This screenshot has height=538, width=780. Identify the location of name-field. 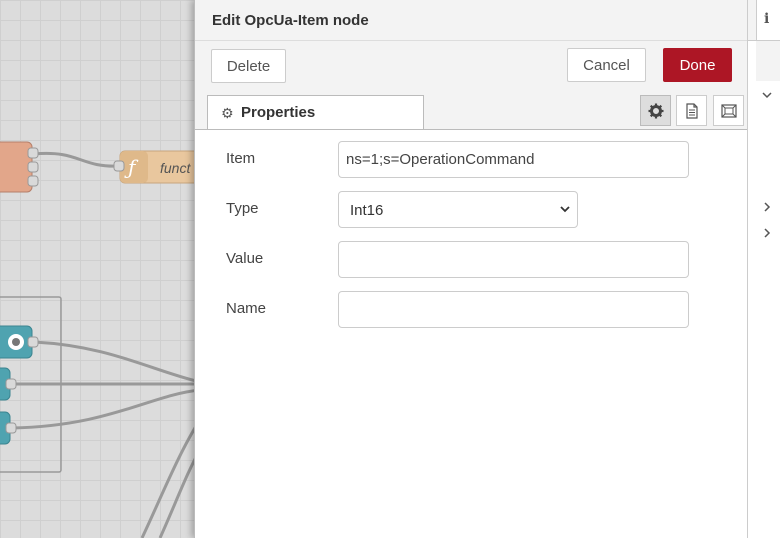
(513, 309).